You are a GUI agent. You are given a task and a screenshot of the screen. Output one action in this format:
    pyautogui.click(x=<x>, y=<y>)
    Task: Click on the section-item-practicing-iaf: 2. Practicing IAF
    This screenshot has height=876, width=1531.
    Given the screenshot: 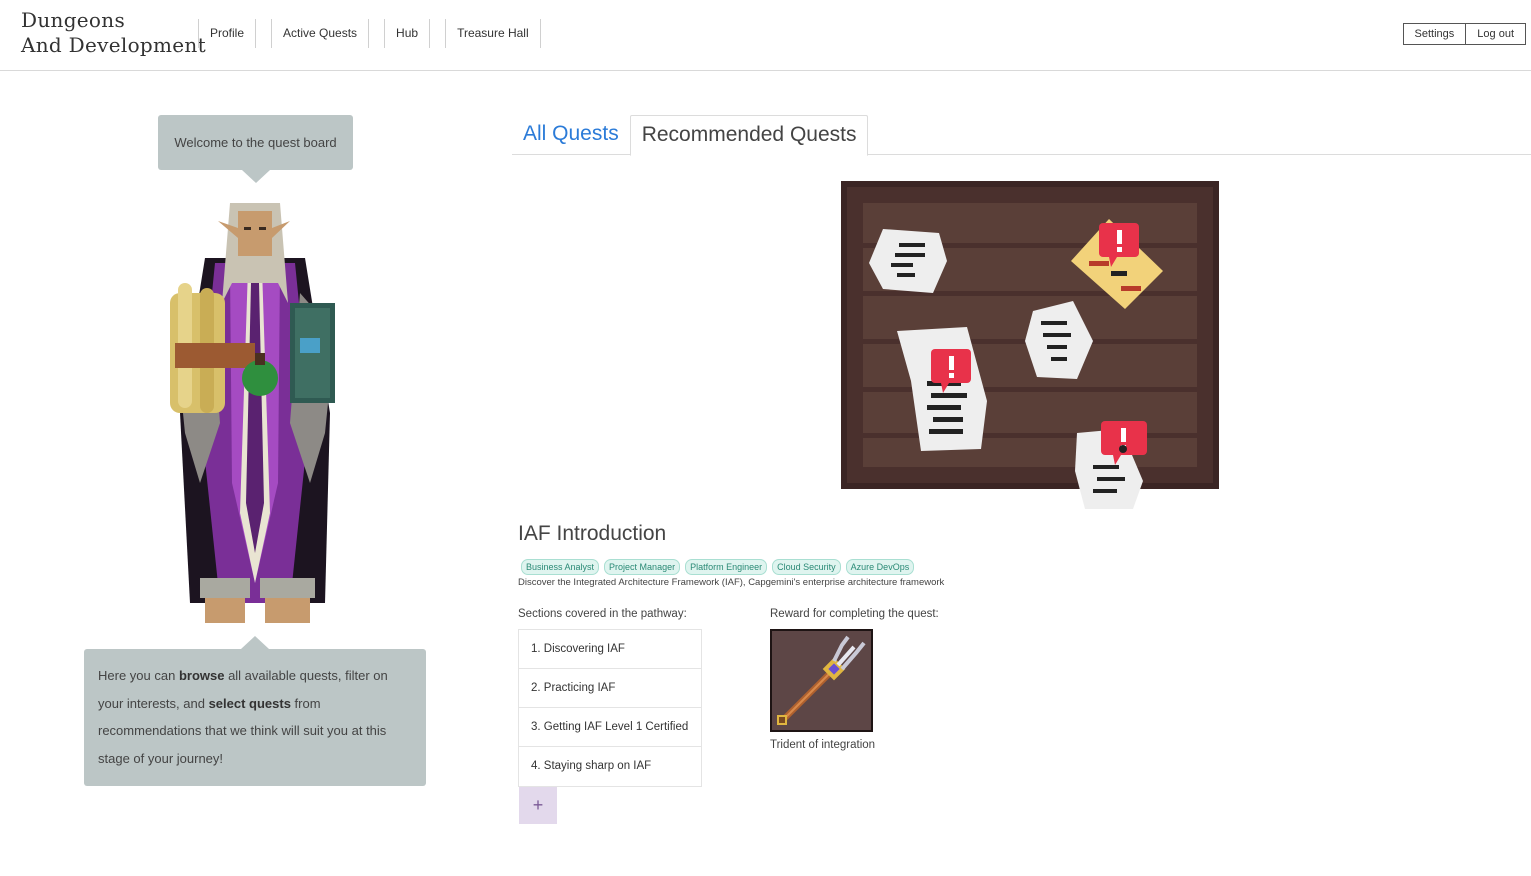 What is the action you would take?
    pyautogui.click(x=610, y=688)
    